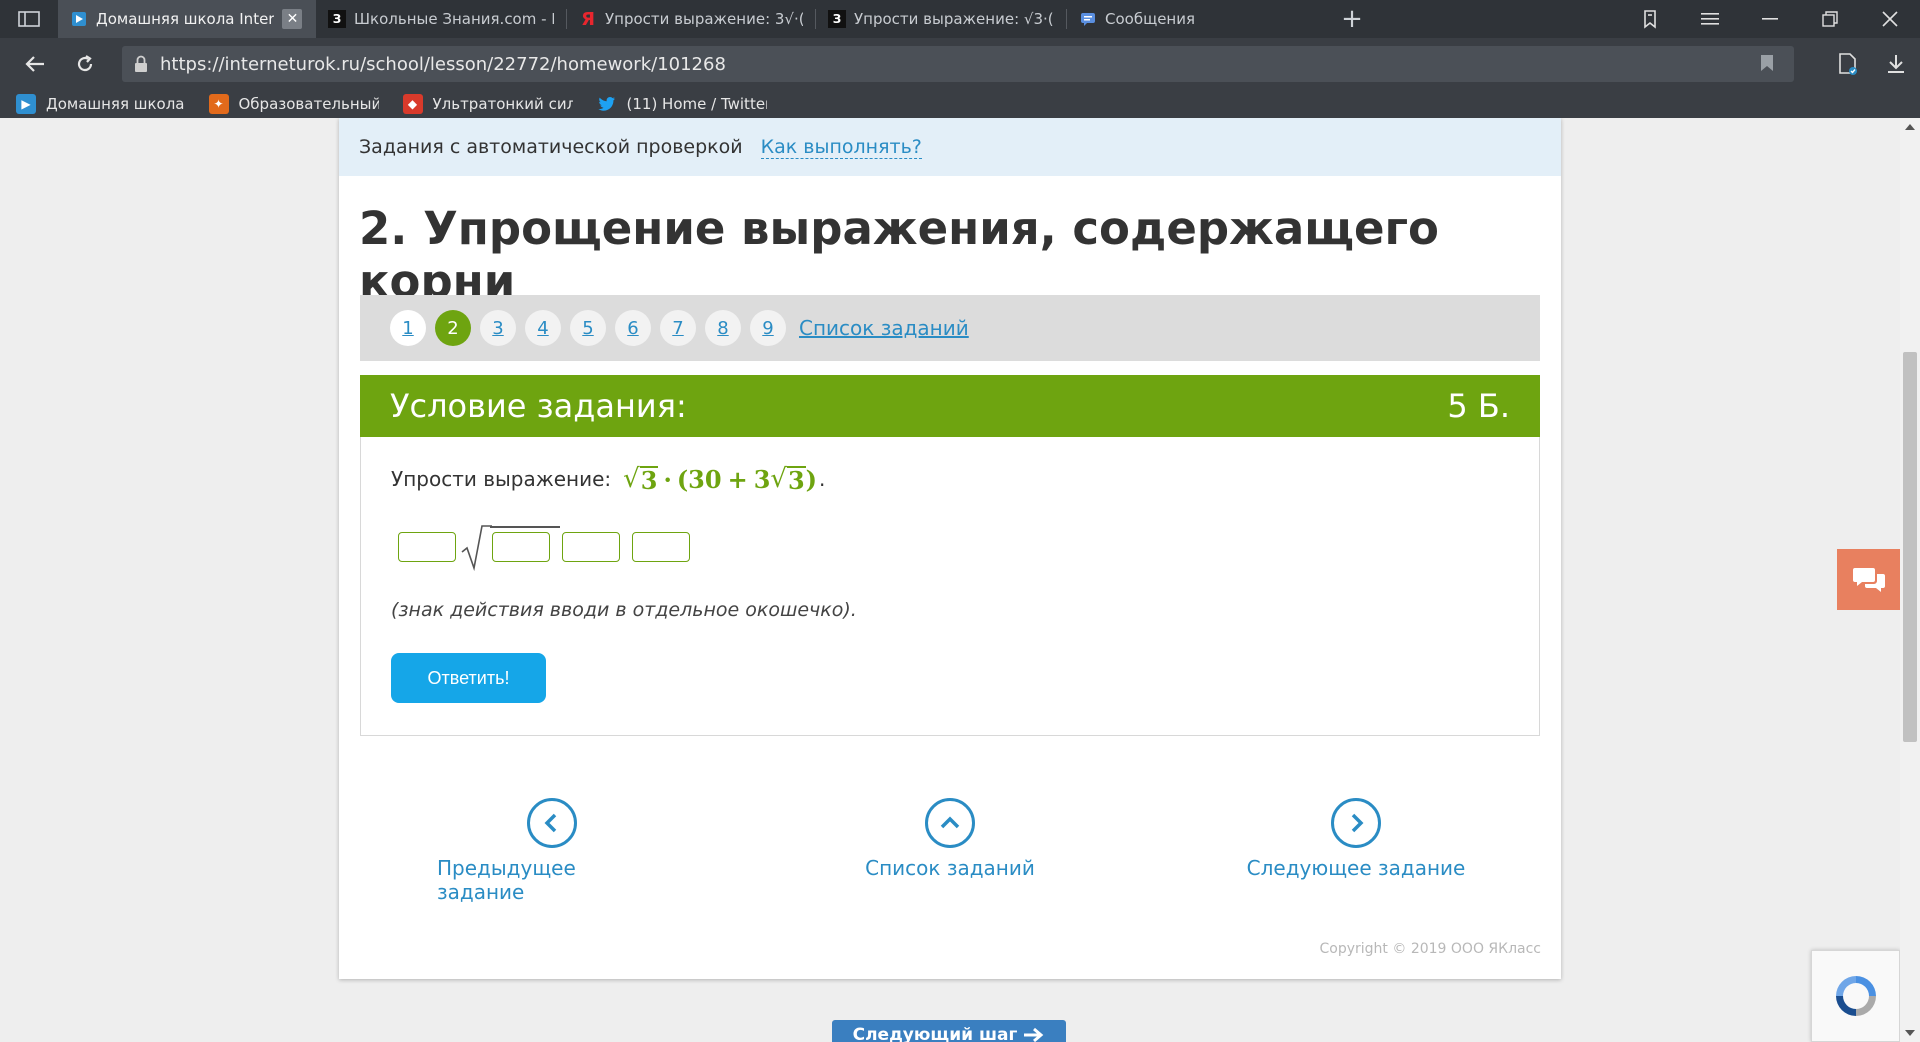  Describe the element at coordinates (1890, 19) in the screenshot. I see `close-window-icon` at that location.